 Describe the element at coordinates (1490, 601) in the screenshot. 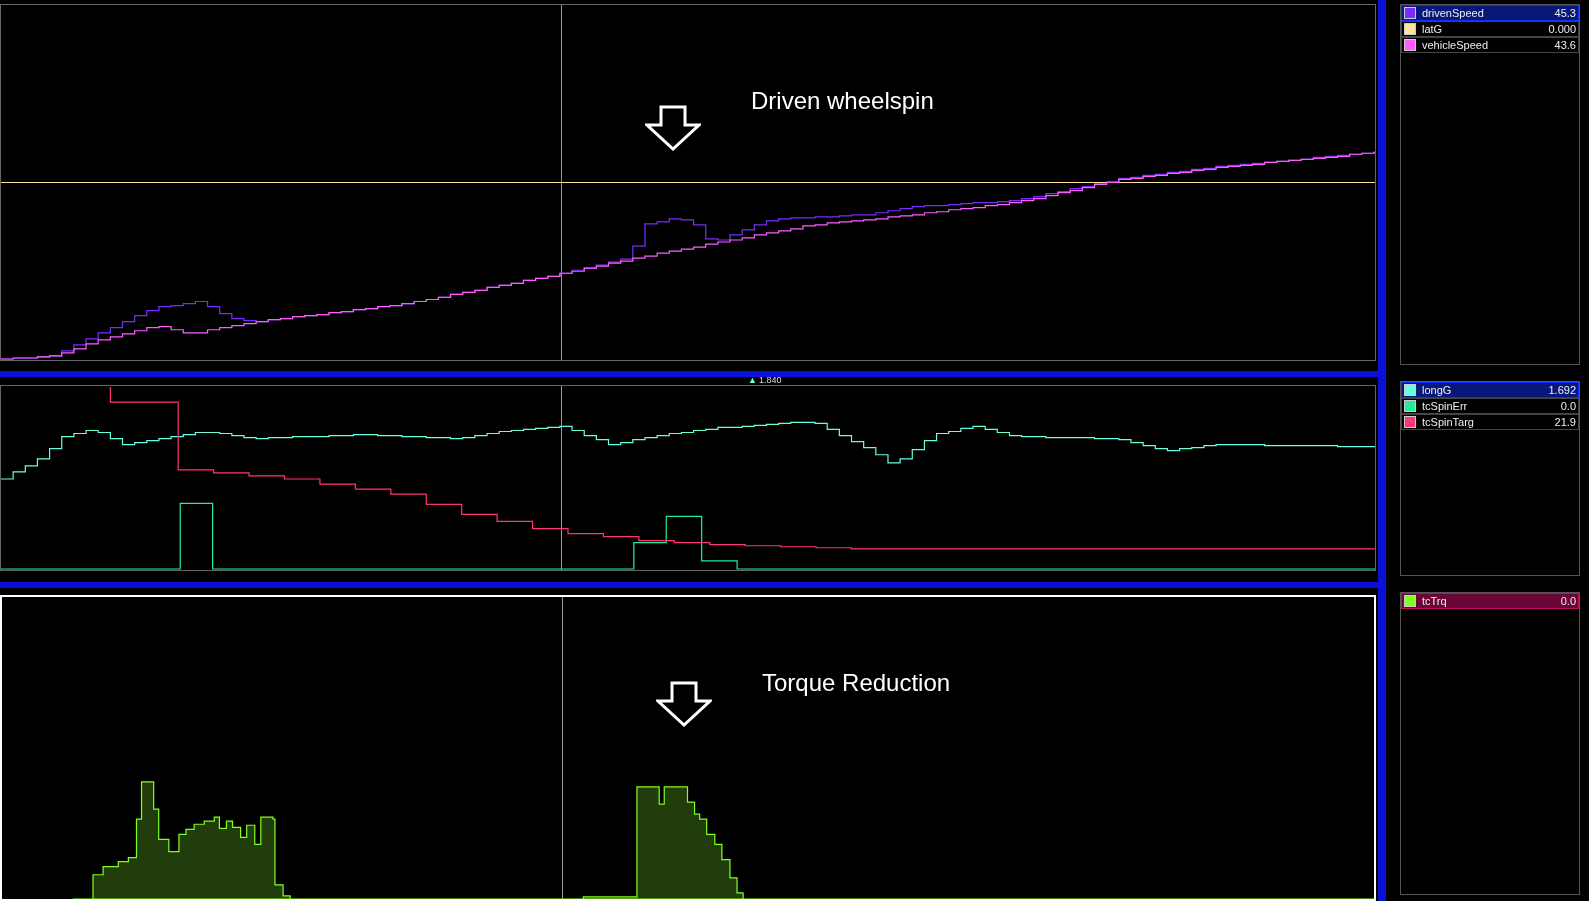

I see `legend-item: tcTrq 0.0` at that location.